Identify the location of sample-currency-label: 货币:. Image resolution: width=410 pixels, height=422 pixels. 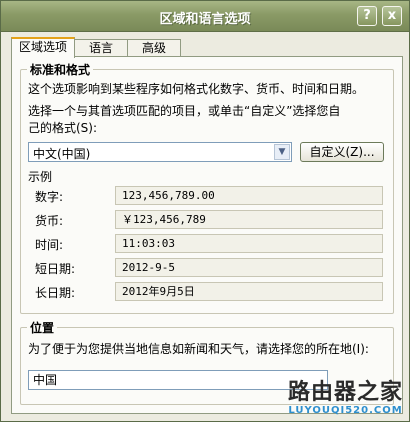
(49, 221).